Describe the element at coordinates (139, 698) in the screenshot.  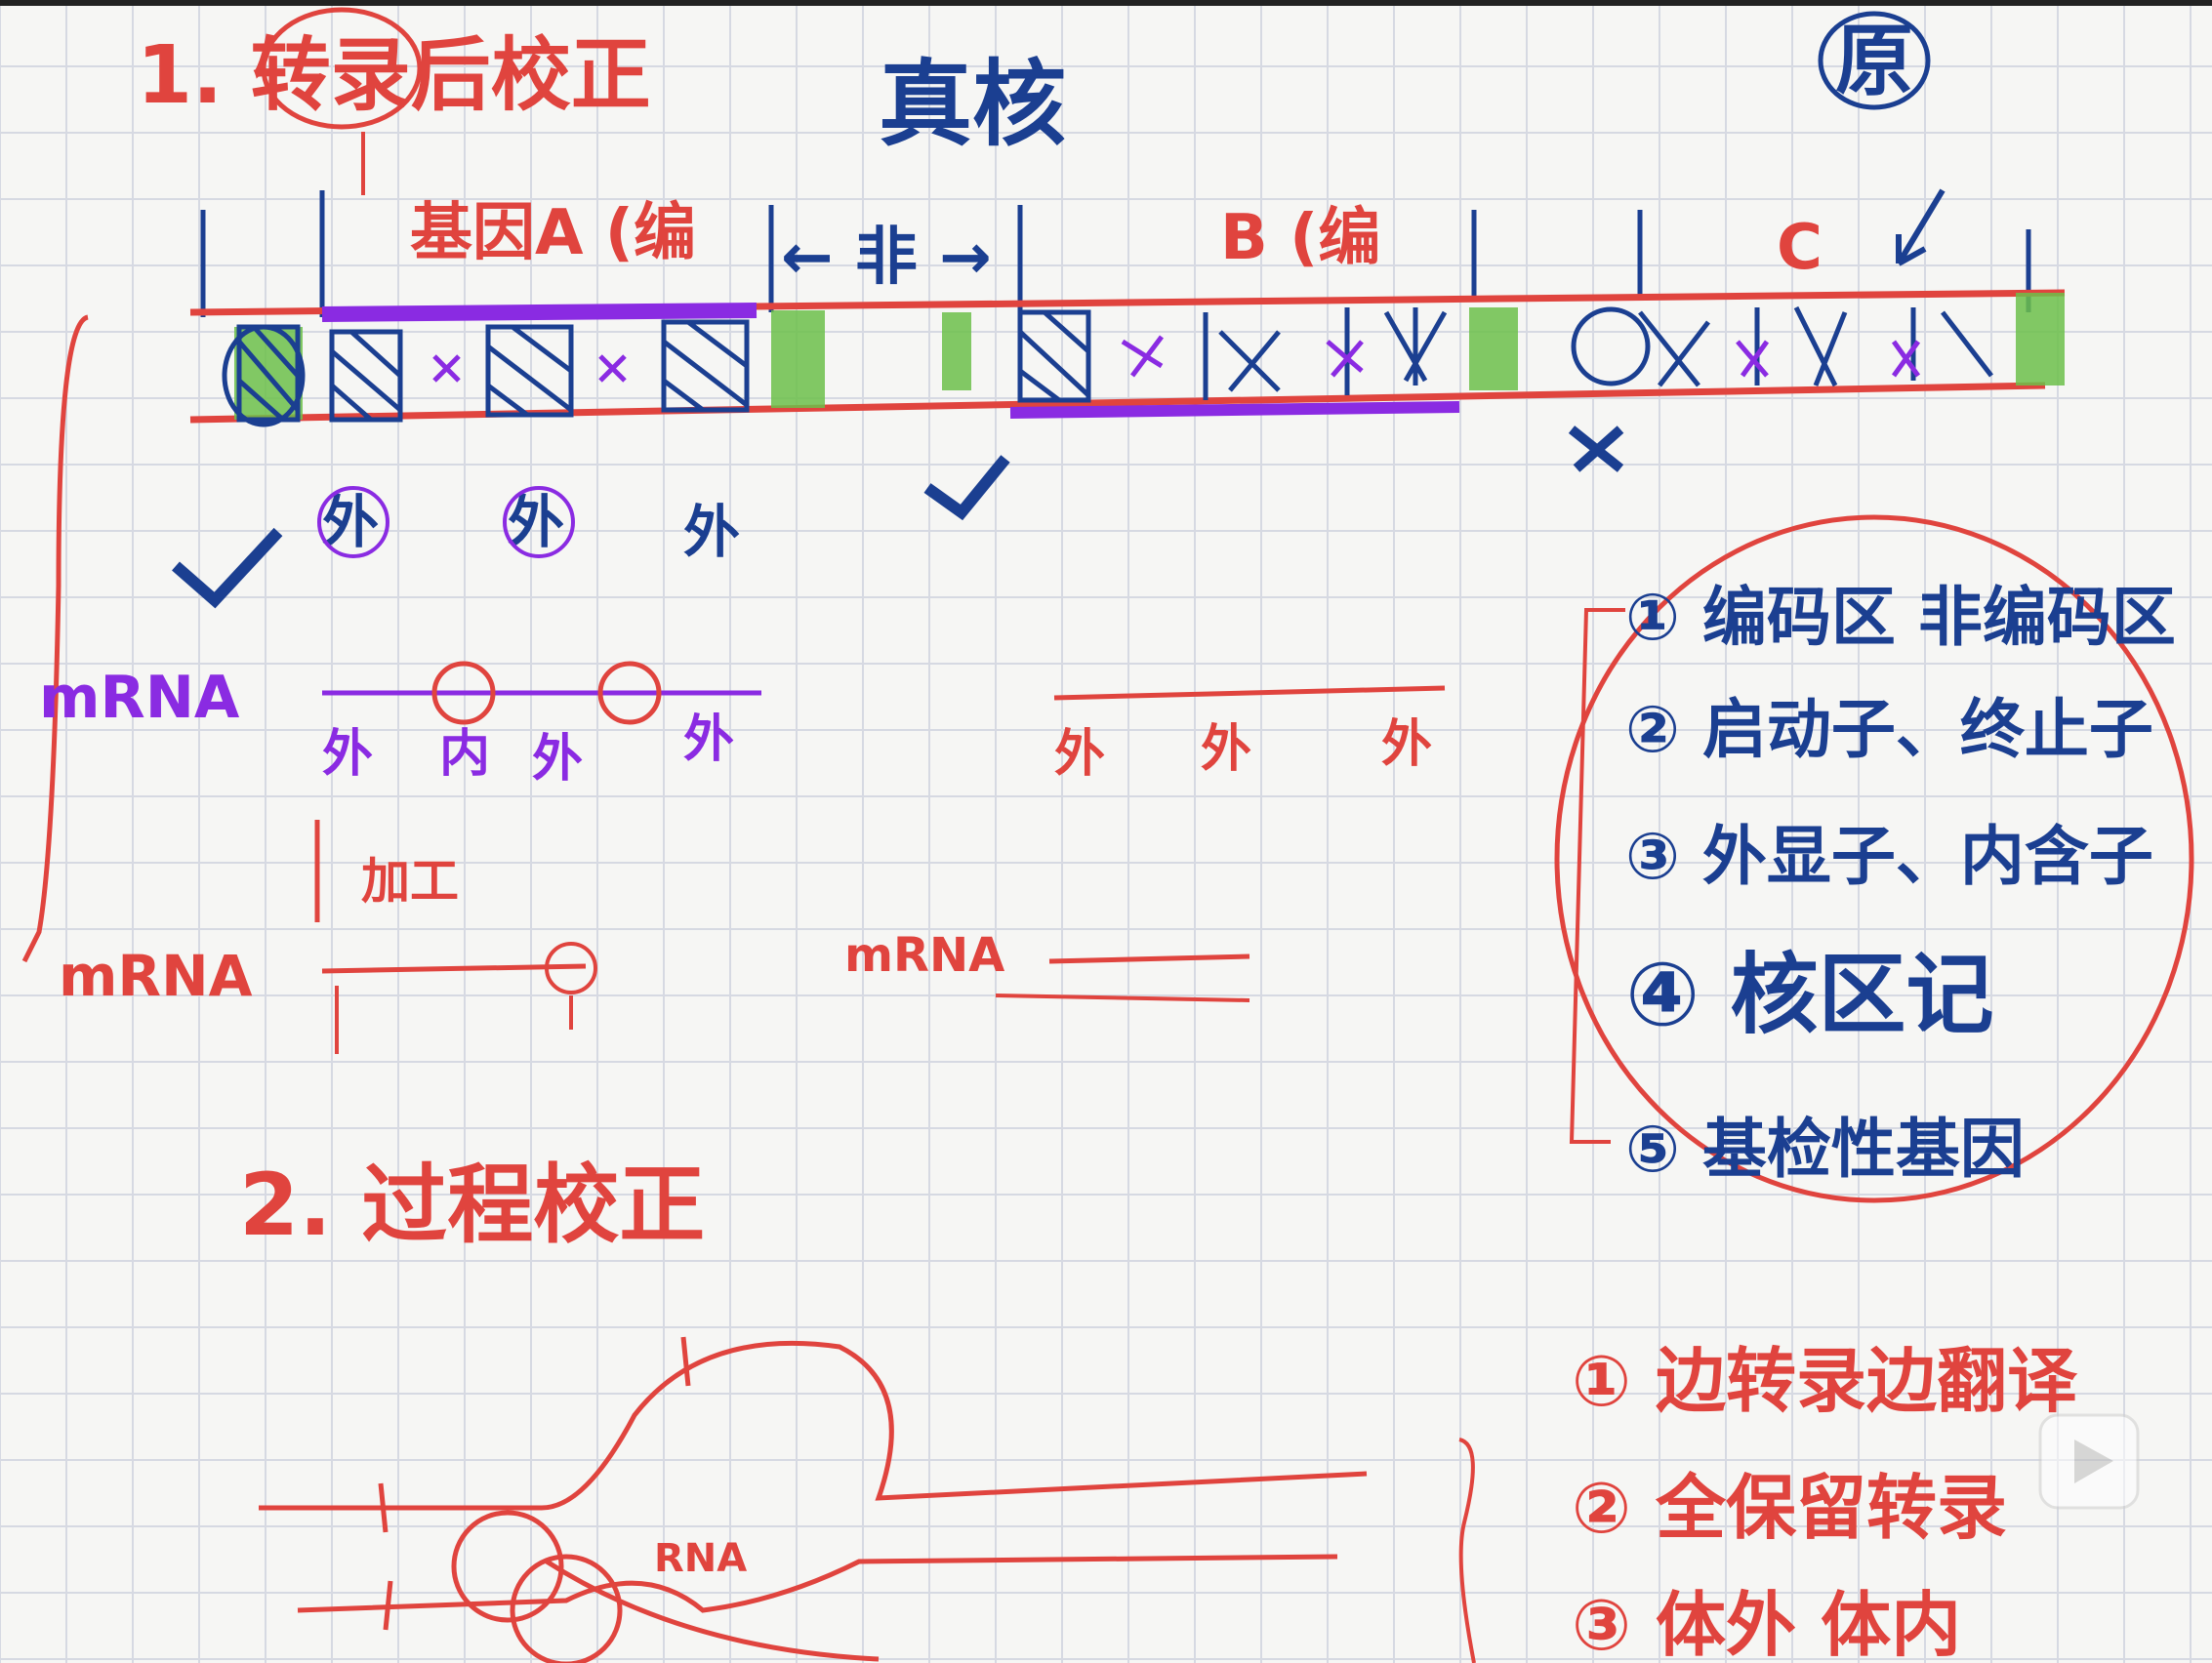
I see `mrna-purple-label: mRNA` at that location.